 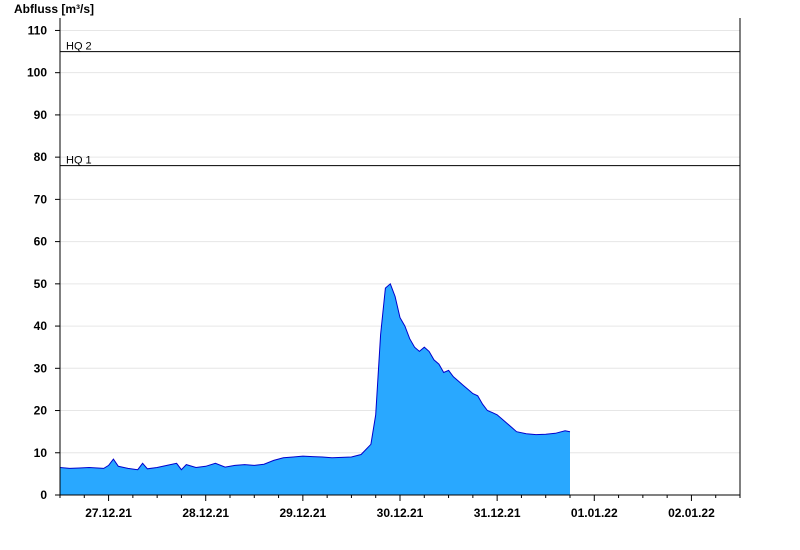 What do you see at coordinates (41, 368) in the screenshot?
I see `y-tick-label: 30` at bounding box center [41, 368].